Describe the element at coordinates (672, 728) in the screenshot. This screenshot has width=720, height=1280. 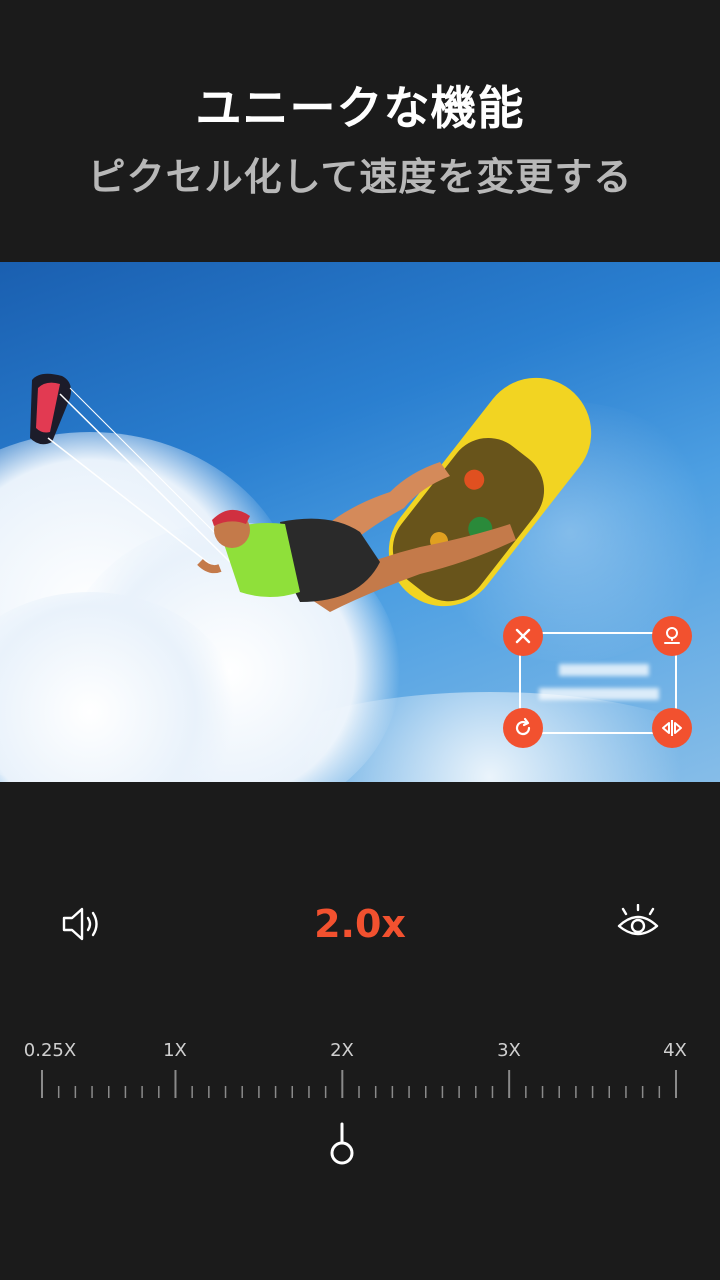
I see `flip-icon` at that location.